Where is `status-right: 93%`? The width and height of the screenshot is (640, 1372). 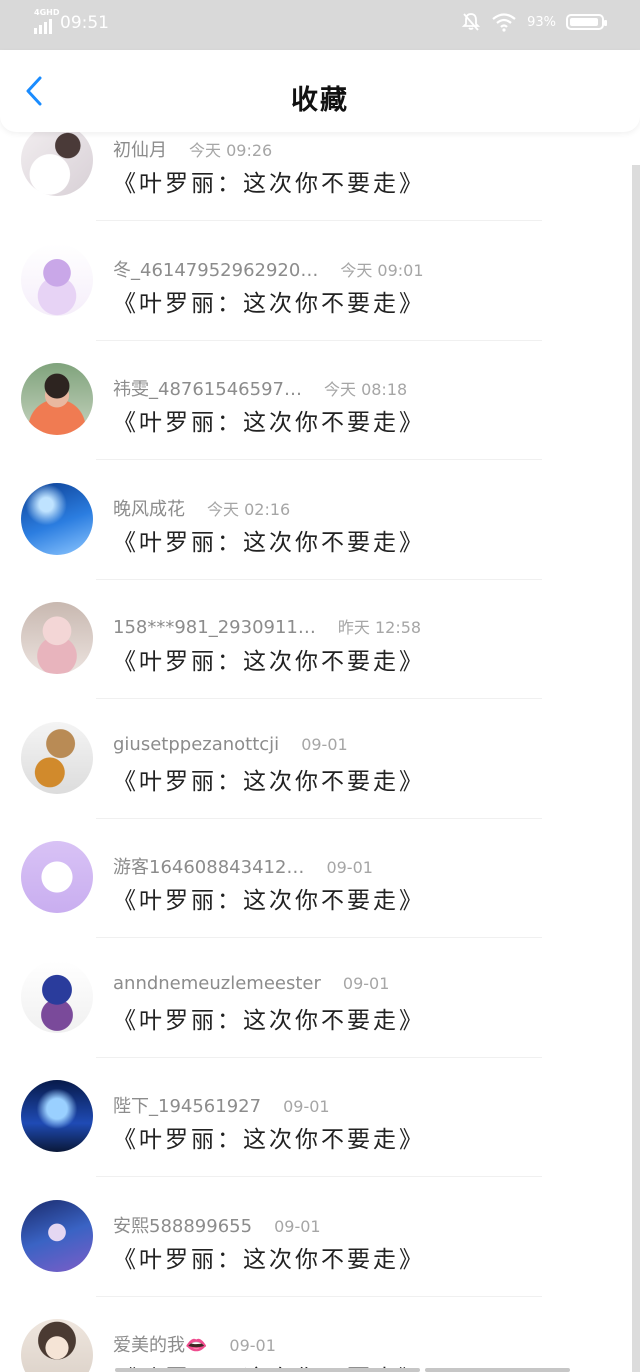 status-right: 93% is located at coordinates (534, 22).